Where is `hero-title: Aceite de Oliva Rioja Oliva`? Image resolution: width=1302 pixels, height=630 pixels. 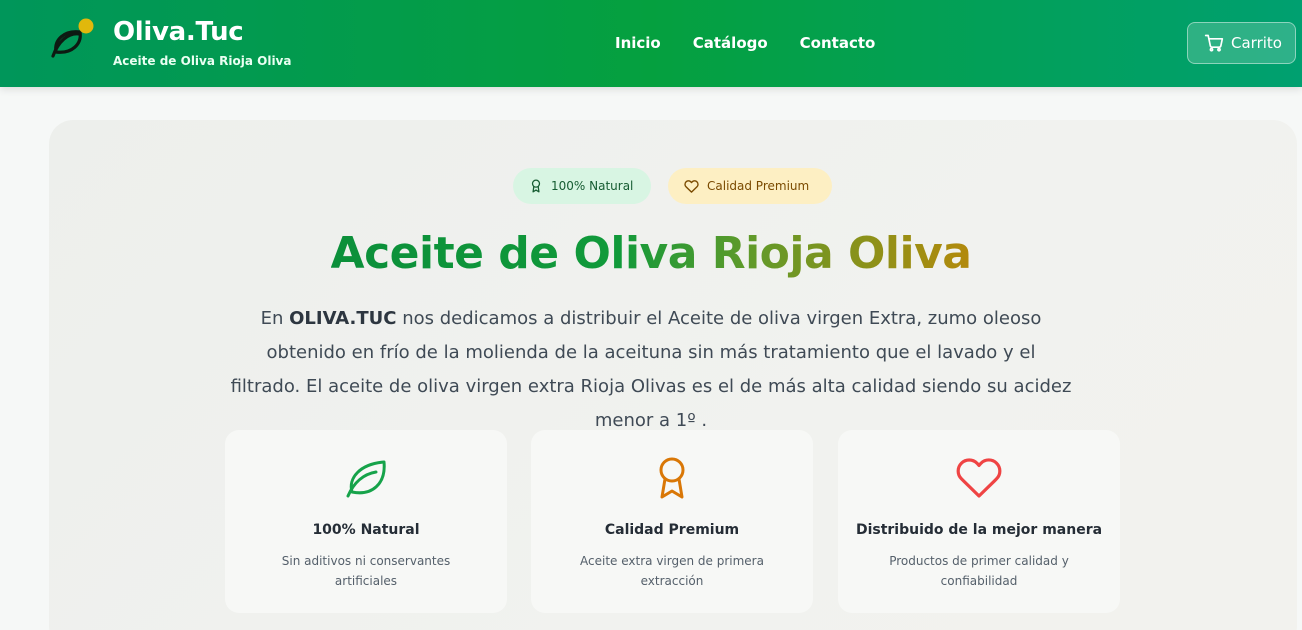
hero-title: Aceite de Oliva Rioja Oliva is located at coordinates (651, 253).